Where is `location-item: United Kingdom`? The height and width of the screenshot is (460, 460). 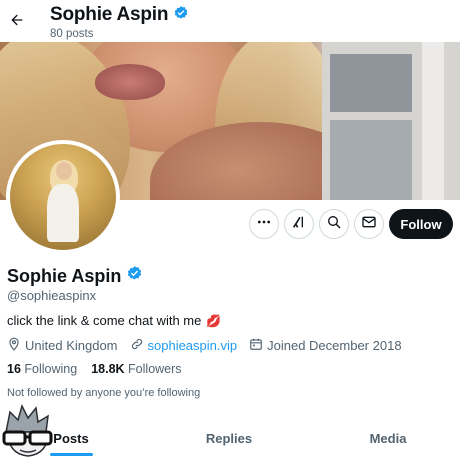
location-item: United Kingdom is located at coordinates (62, 345).